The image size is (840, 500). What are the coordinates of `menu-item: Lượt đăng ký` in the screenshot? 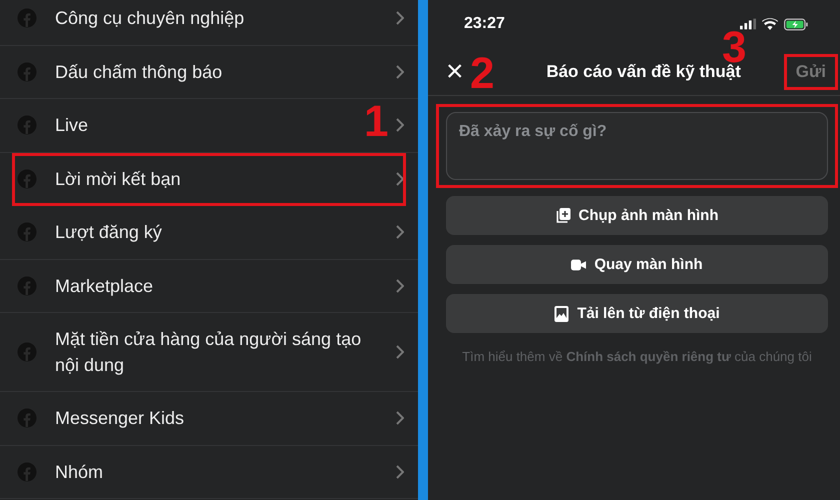 It's located at (209, 233).